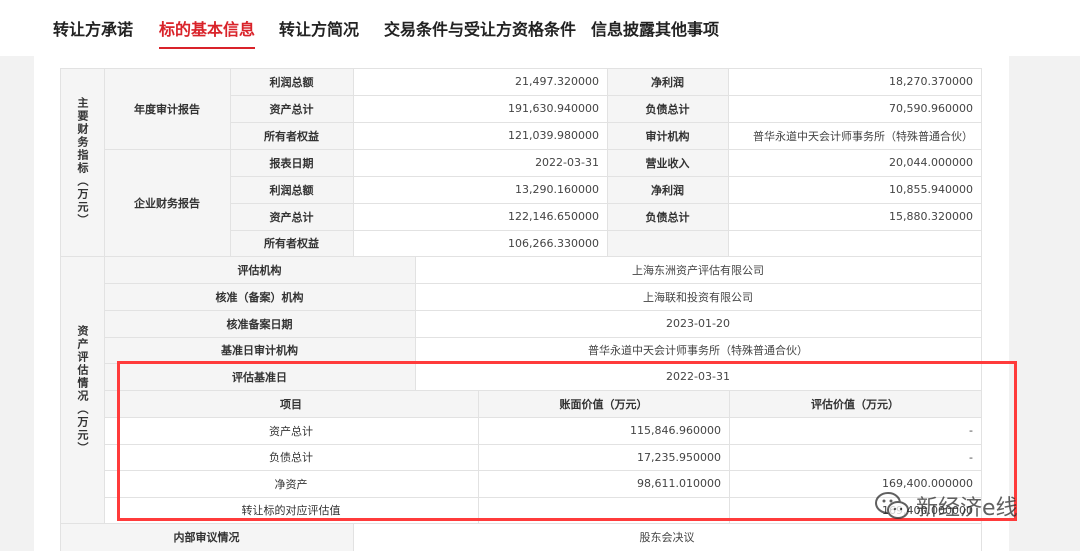 This screenshot has width=1080, height=551. Describe the element at coordinates (698, 350) in the screenshot. I see `valuation-info-value: 普华永道中天会计师事务所（特殊普通合伙）` at that location.